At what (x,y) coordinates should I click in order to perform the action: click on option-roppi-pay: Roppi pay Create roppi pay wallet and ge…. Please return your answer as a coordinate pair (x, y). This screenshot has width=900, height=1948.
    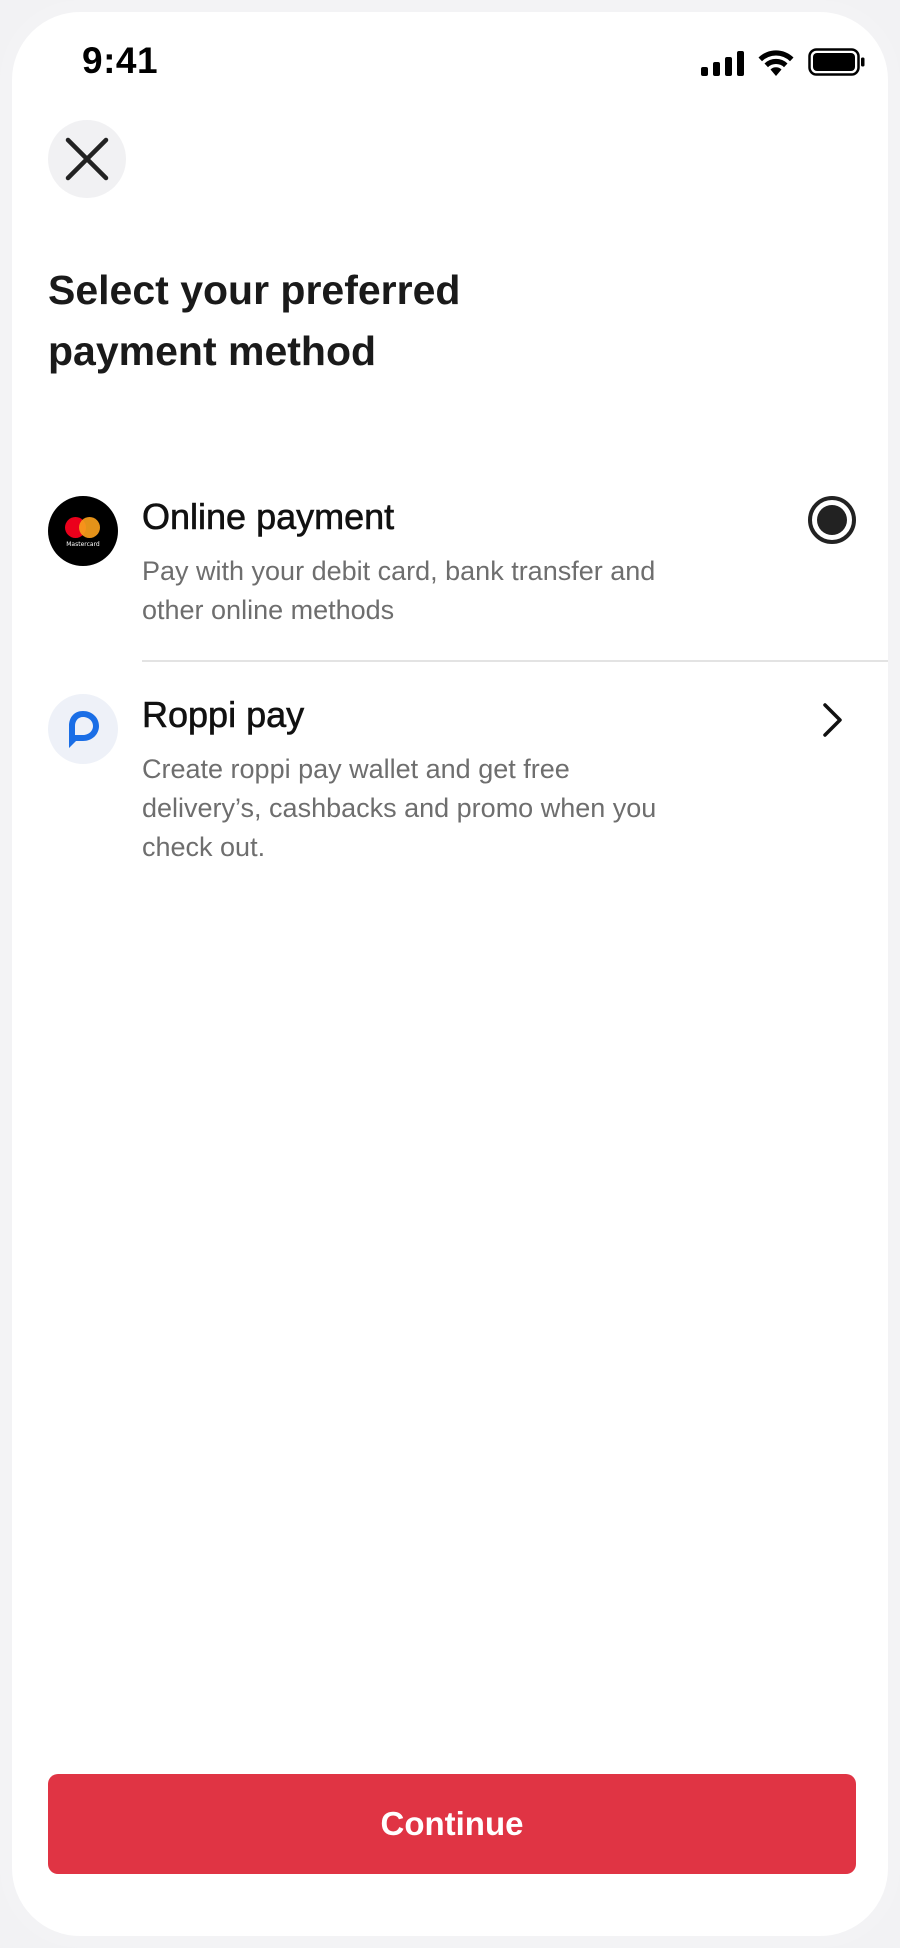
    Looking at the image, I should click on (468, 782).